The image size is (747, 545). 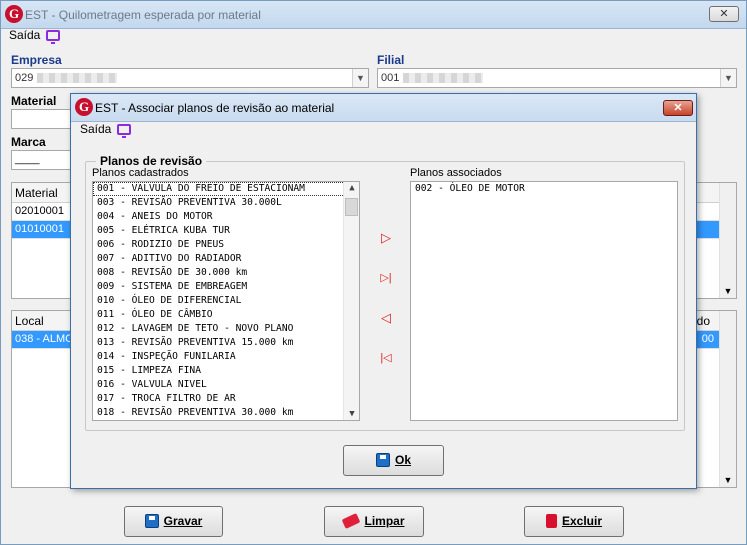 What do you see at coordinates (151, 161) in the screenshot?
I see `planos-group-label: Planos de revisão` at bounding box center [151, 161].